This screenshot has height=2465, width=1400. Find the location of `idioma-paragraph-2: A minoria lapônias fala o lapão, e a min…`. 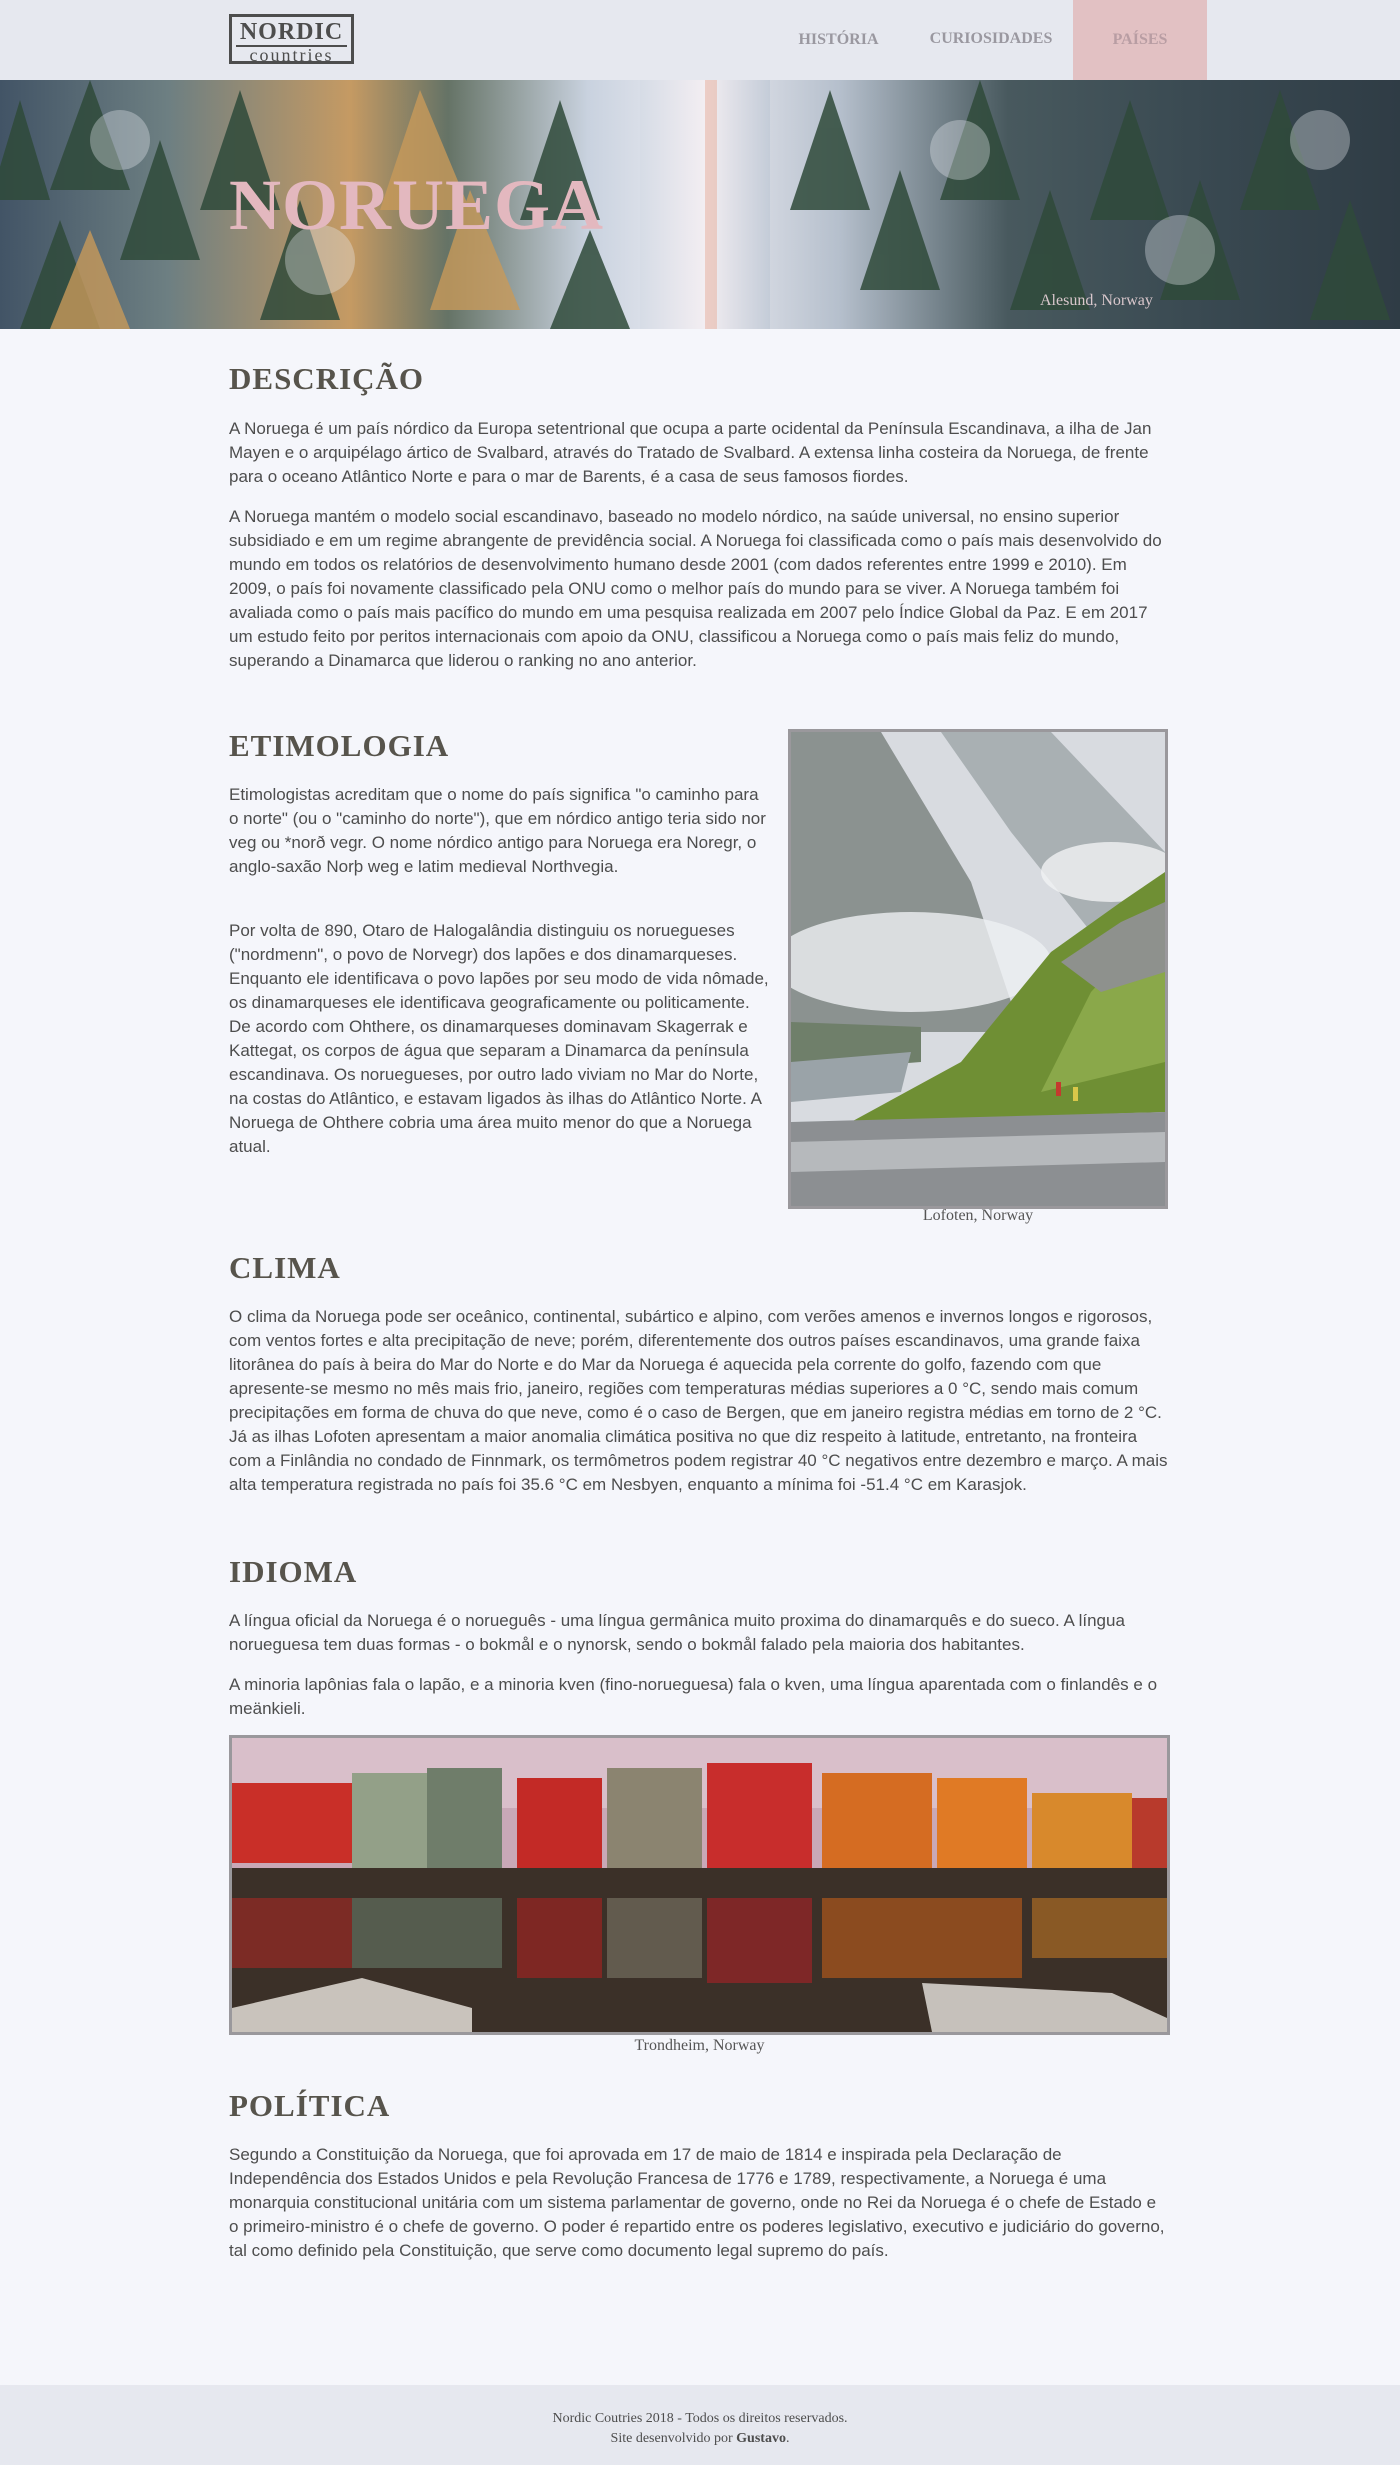

idioma-paragraph-2: A minoria lapônias fala o lapão, e a min… is located at coordinates (693, 1696).